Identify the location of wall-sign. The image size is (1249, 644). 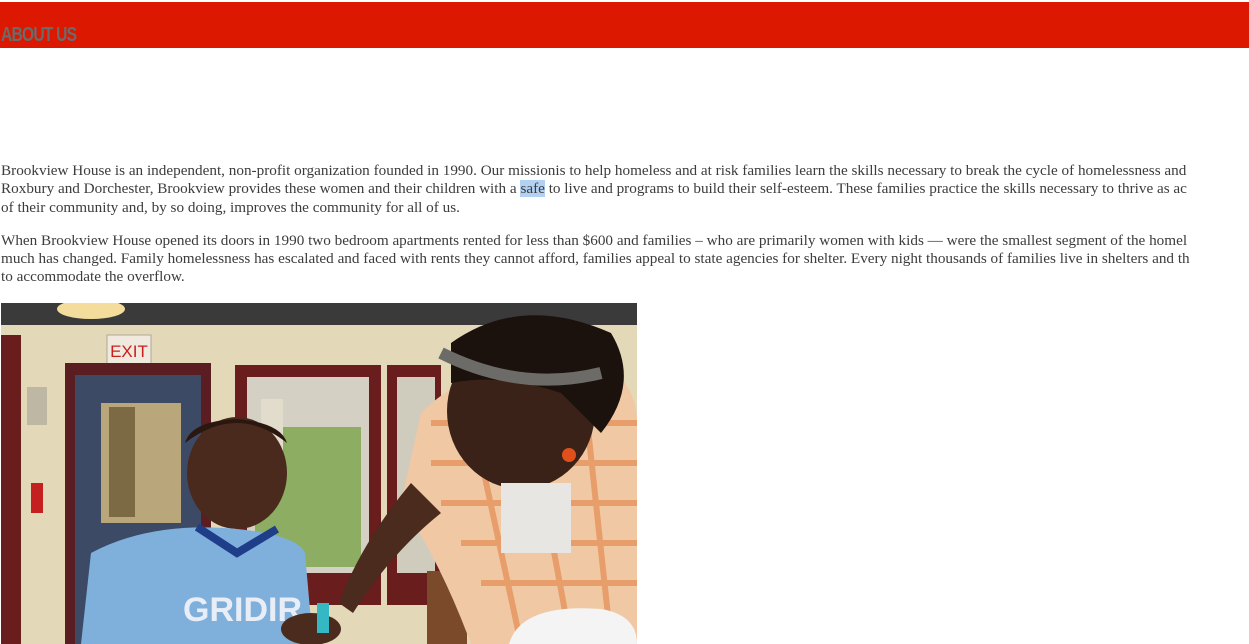
(37, 406).